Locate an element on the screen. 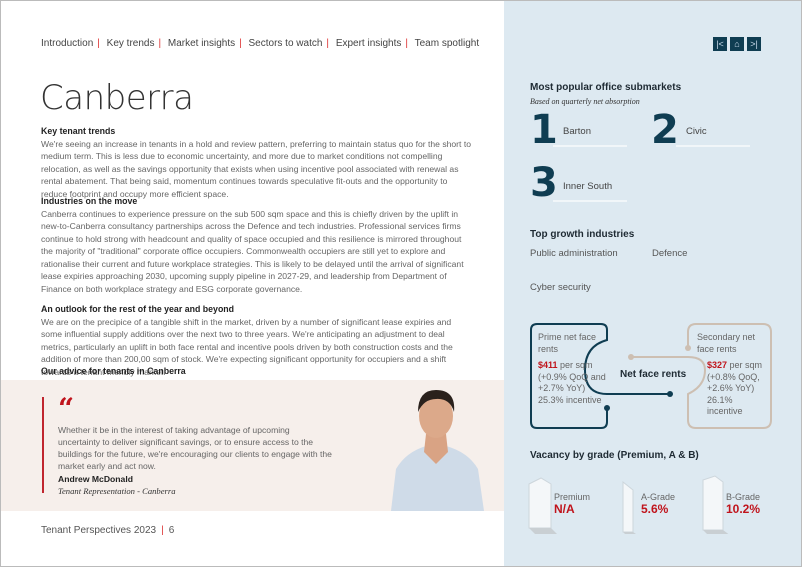 Image resolution: width=802 pixels, height=567 pixels. nav-expert-insights: Expert insights is located at coordinates (369, 43).